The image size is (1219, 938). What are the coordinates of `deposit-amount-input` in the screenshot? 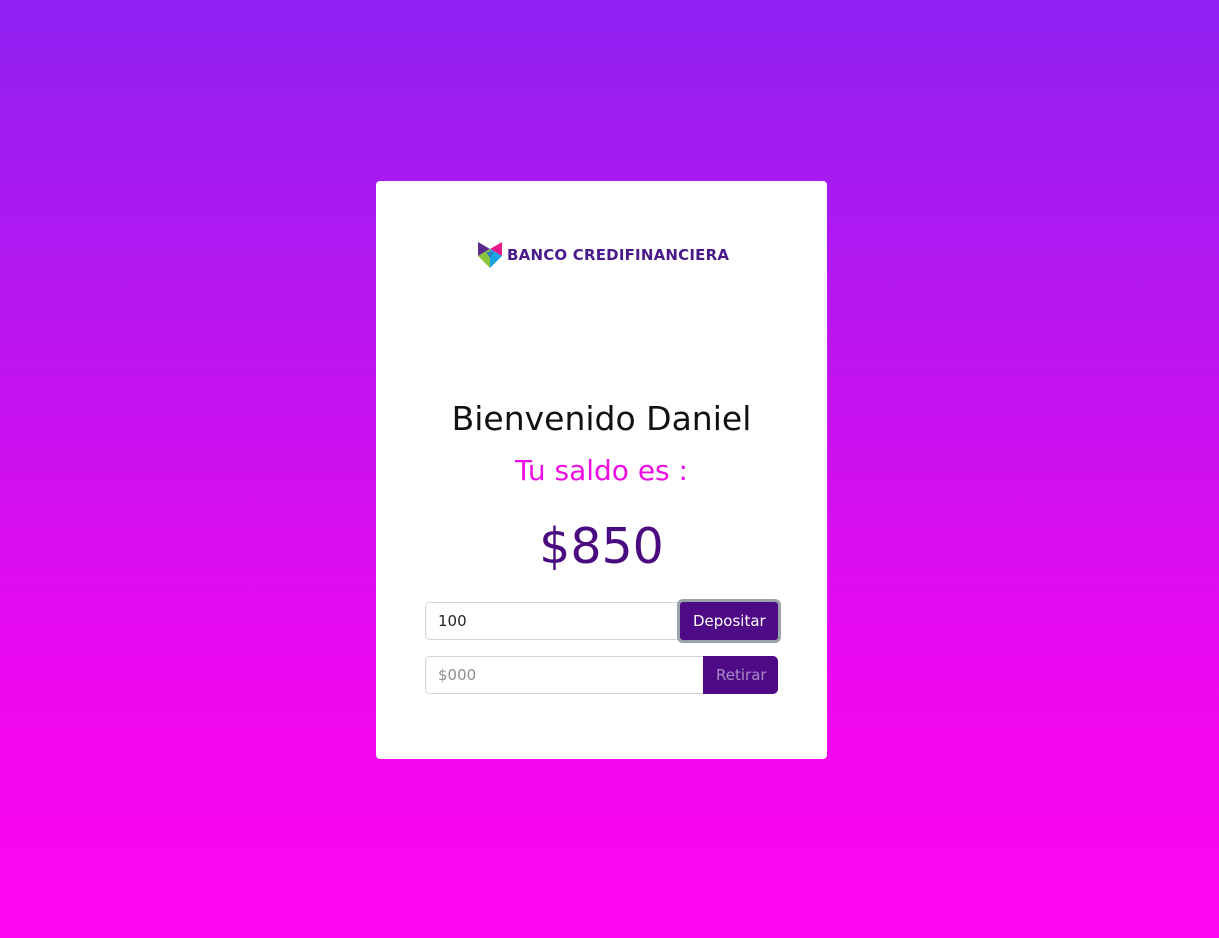 It's located at (552, 621).